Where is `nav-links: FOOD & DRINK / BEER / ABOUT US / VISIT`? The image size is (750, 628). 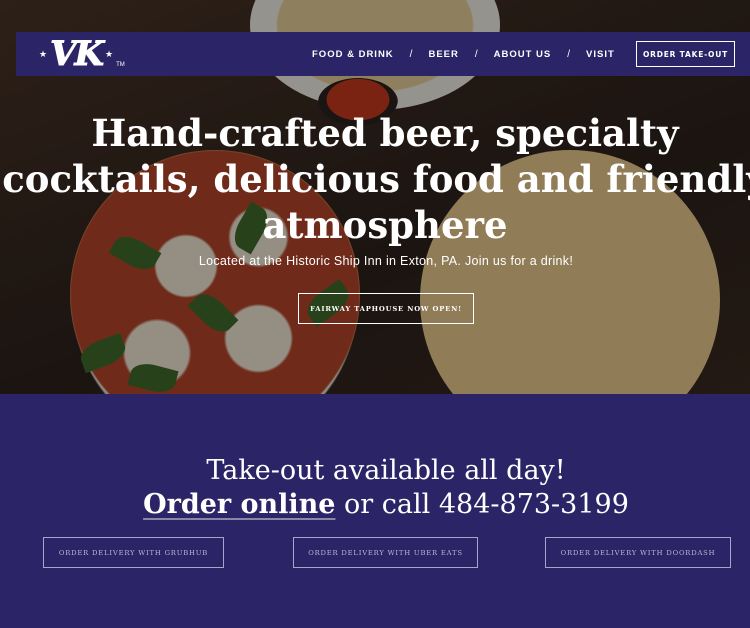
nav-links: FOOD & DRINK / BEER / ABOUT US / VISIT is located at coordinates (463, 54).